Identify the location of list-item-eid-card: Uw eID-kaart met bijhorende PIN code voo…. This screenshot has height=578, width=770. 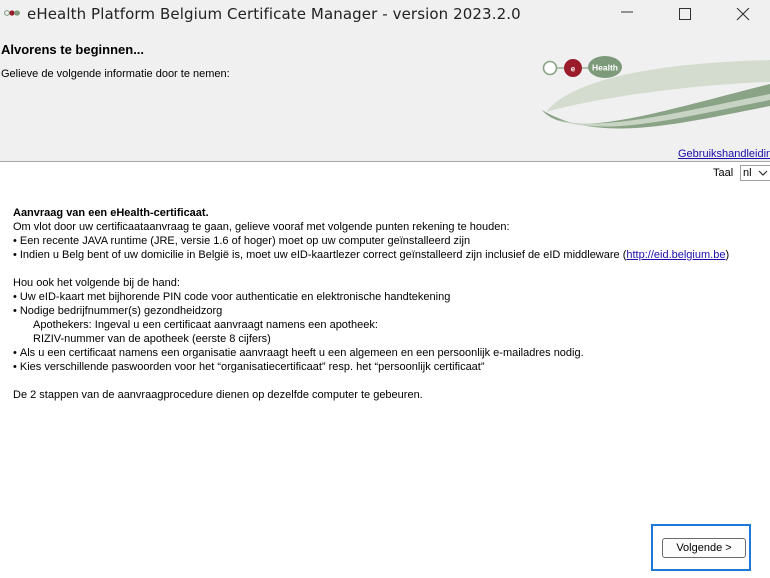
(383, 297).